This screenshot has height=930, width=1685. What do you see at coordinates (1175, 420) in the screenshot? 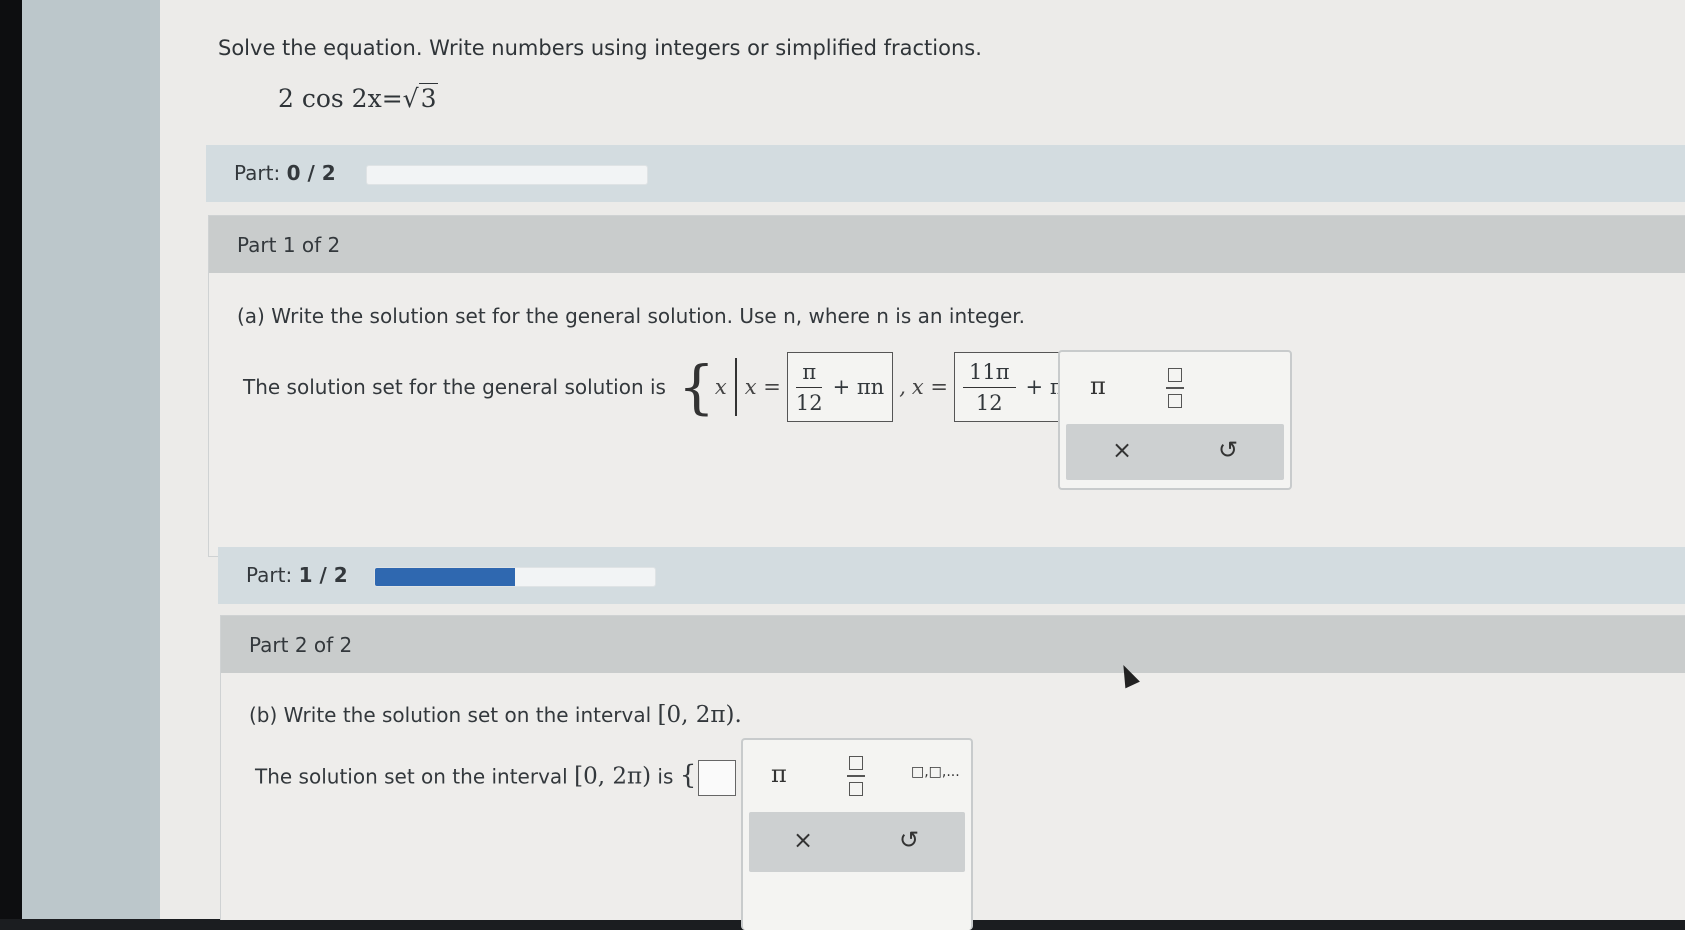
I see `math-palette-1: π × ↺` at bounding box center [1175, 420].